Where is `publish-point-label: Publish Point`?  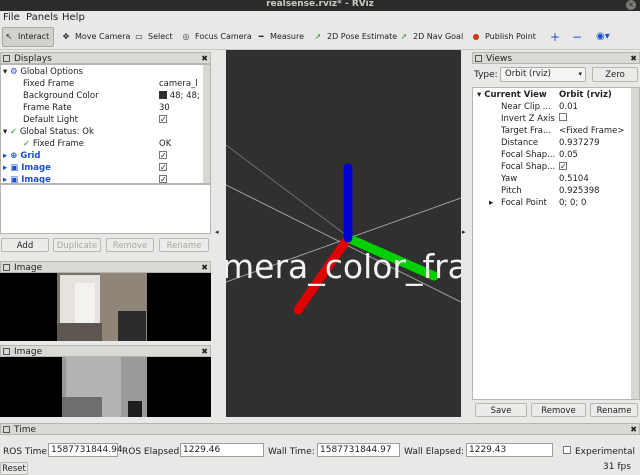
publish-point-label: Publish Point is located at coordinates (510, 36).